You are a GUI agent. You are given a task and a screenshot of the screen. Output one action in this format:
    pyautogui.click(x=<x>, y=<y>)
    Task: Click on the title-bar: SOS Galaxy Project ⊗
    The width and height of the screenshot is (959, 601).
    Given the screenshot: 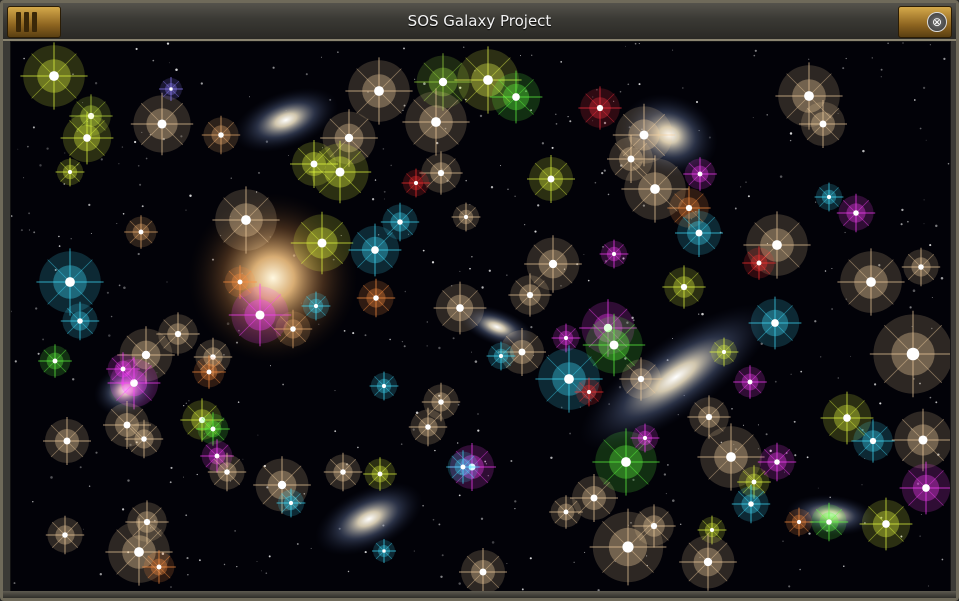 What is the action you would take?
    pyautogui.click(x=479, y=22)
    